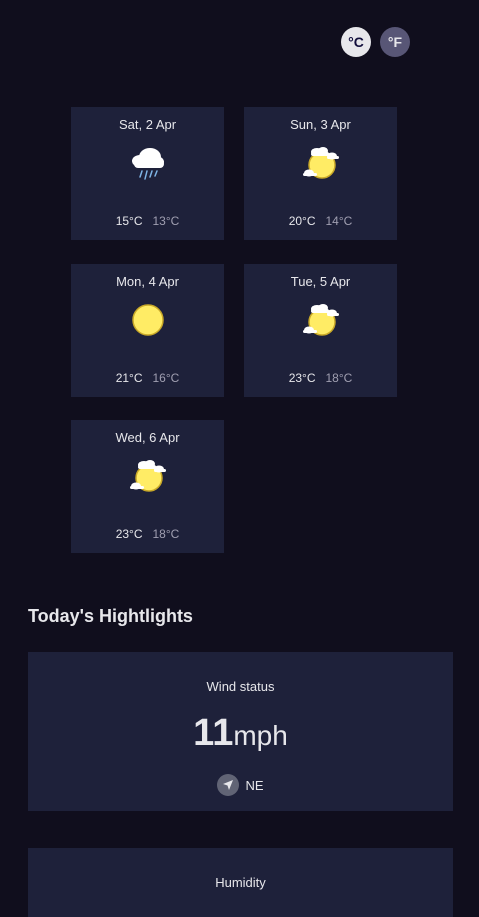 Image resolution: width=479 pixels, height=917 pixels. What do you see at coordinates (321, 221) in the screenshot?
I see `forecast-temps: 20°C 14°C` at bounding box center [321, 221].